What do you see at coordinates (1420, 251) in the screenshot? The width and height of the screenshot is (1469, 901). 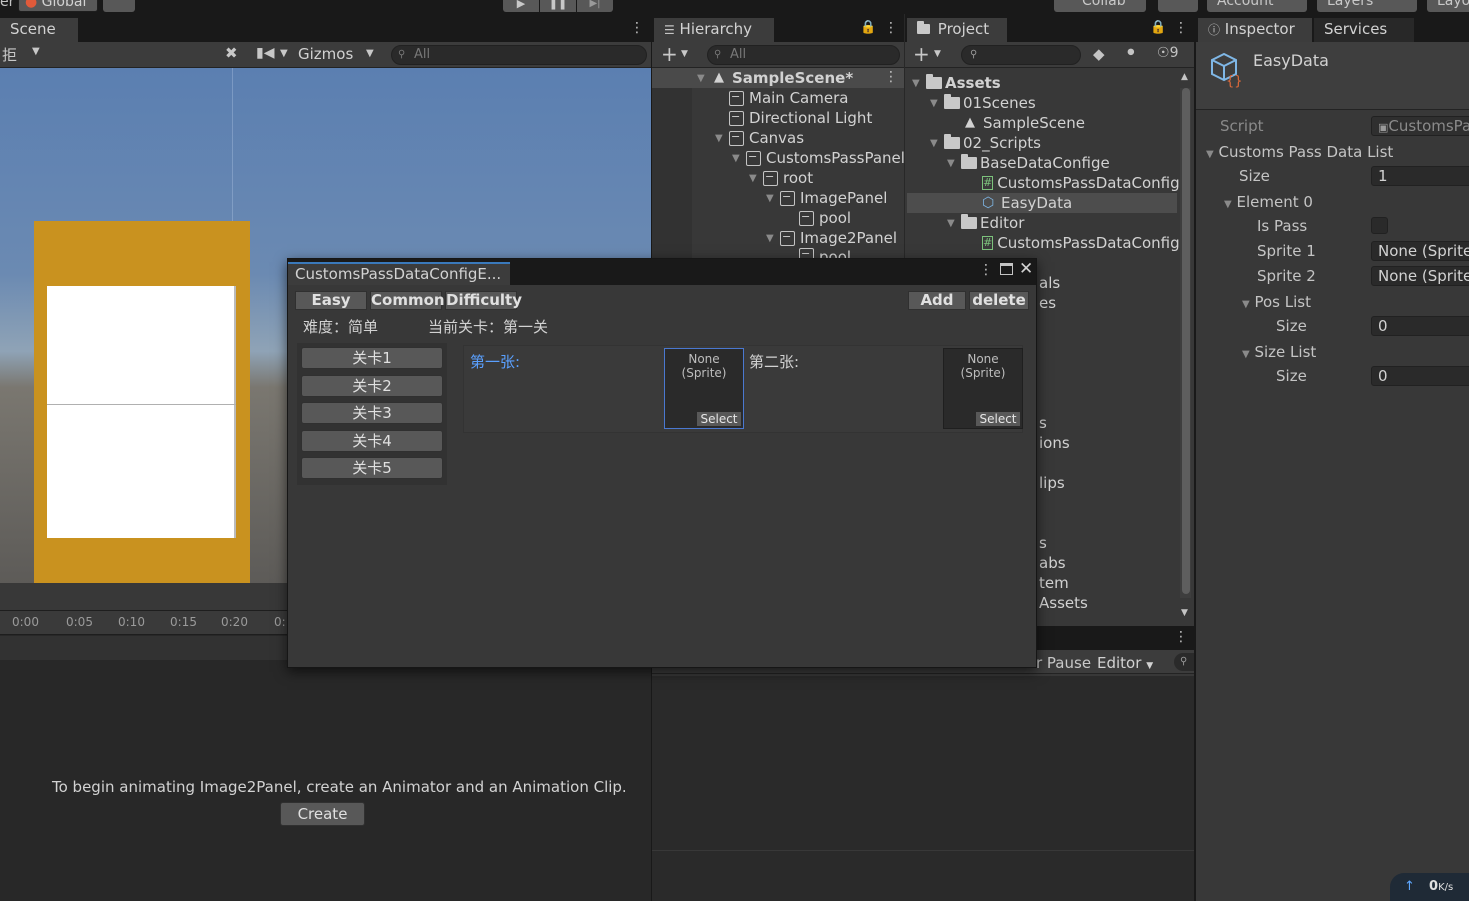 I see `sprite1-field: None (Sprite)` at bounding box center [1420, 251].